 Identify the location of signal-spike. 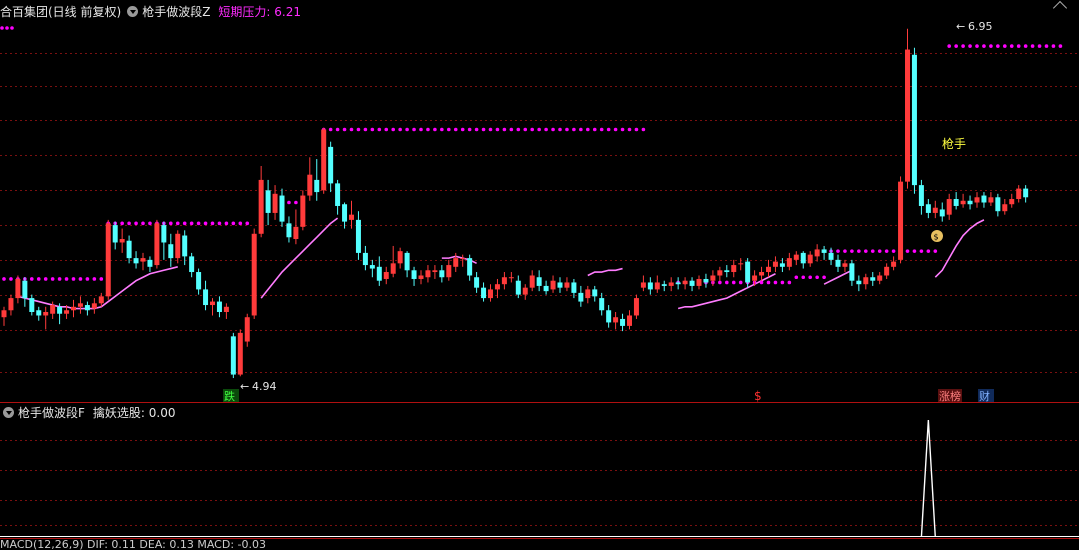
(928, 478).